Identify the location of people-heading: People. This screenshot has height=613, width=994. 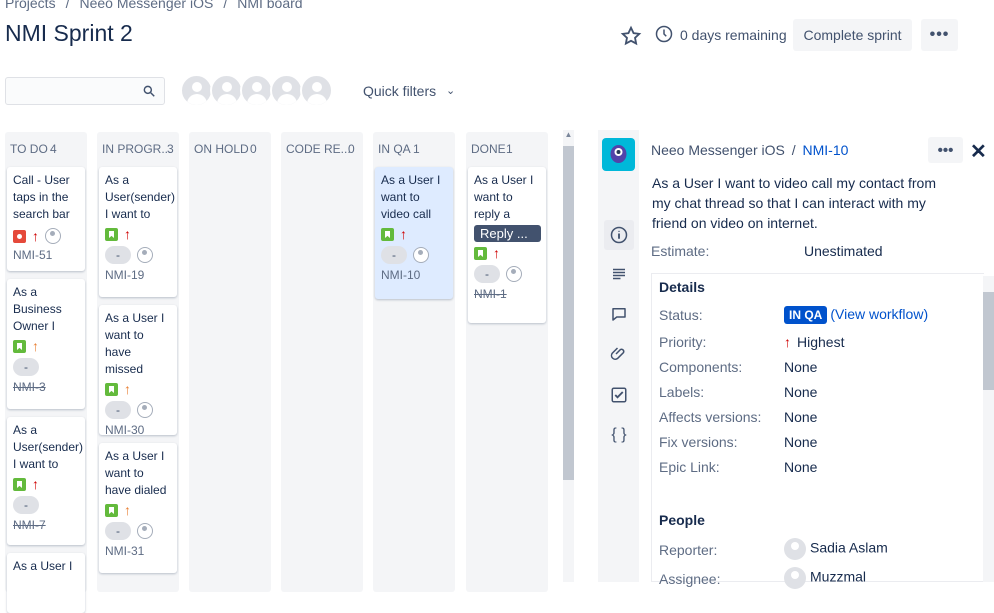
(682, 520).